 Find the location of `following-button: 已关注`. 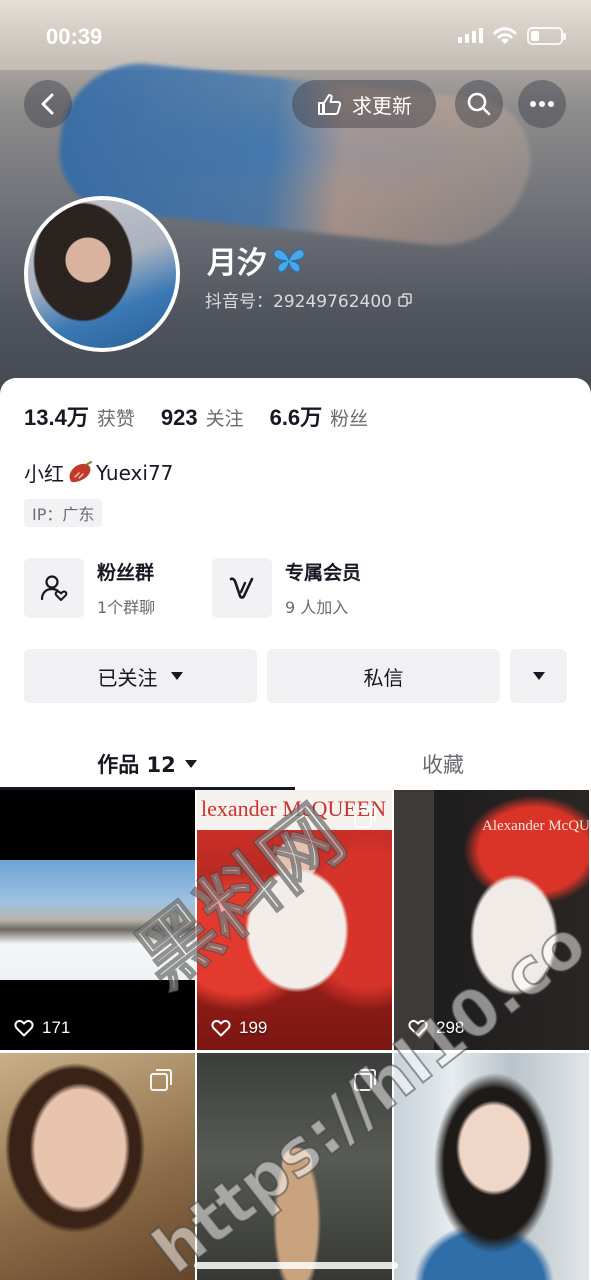

following-button: 已关注 is located at coordinates (140, 676).